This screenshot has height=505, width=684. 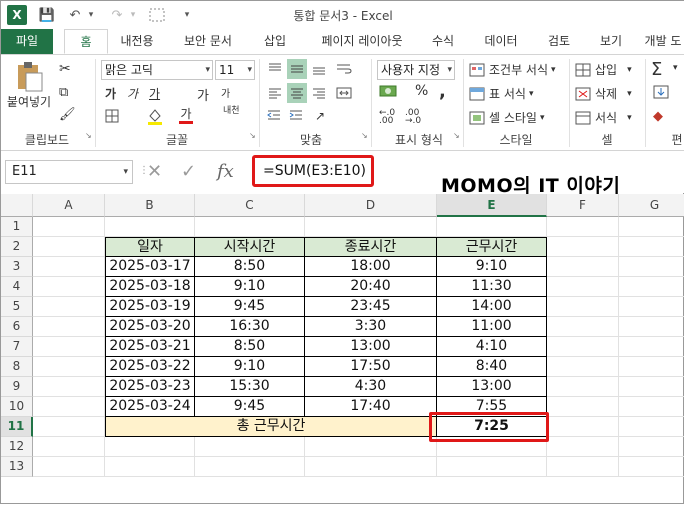 I want to click on cell-b12, so click(x=150, y=447).